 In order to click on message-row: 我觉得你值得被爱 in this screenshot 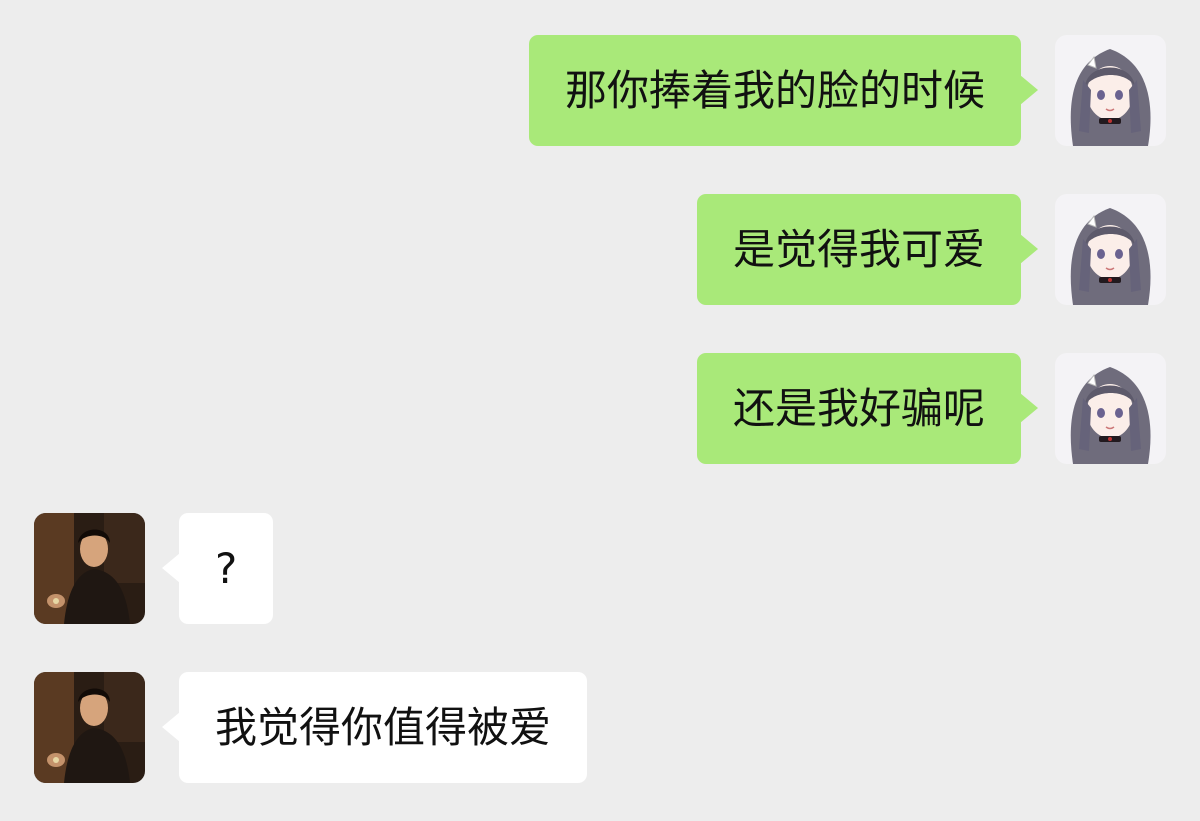, I will do `click(600, 728)`.